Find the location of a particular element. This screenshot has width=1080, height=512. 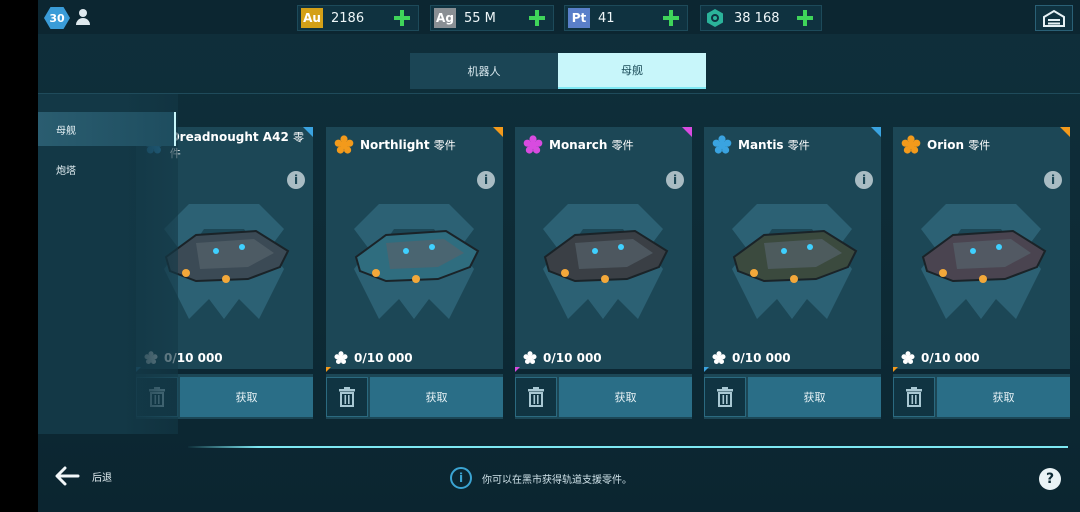

resource-silver: Ag 55 M is located at coordinates (492, 18).